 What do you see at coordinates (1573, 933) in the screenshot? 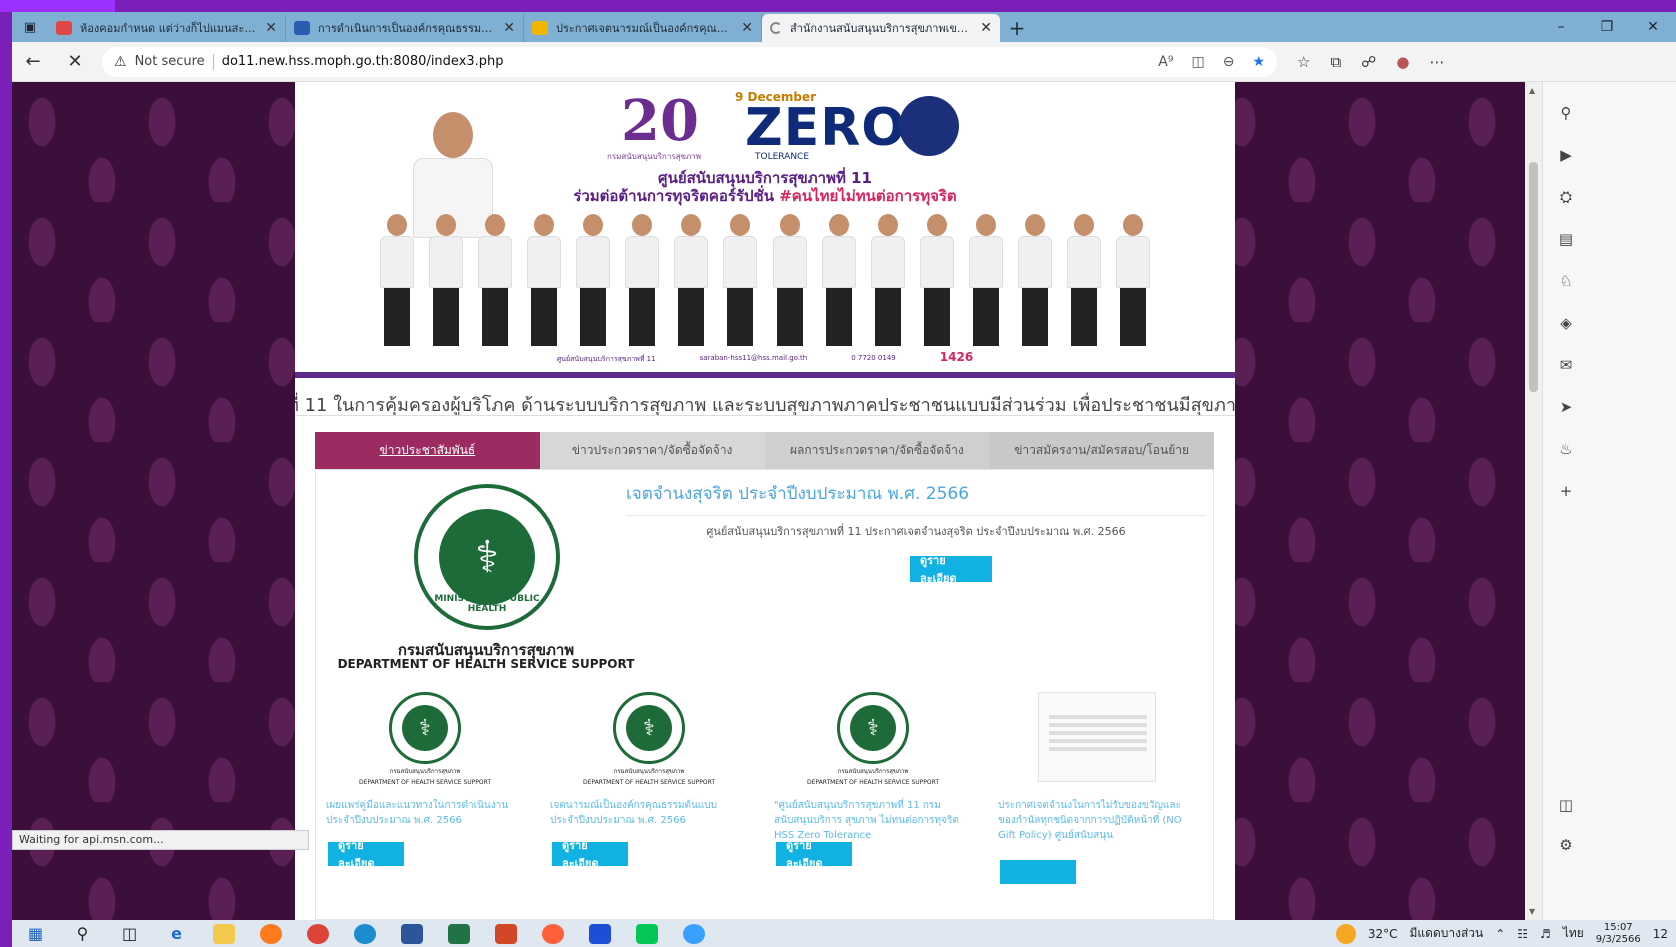
I see `input-language: ไทย` at bounding box center [1573, 933].